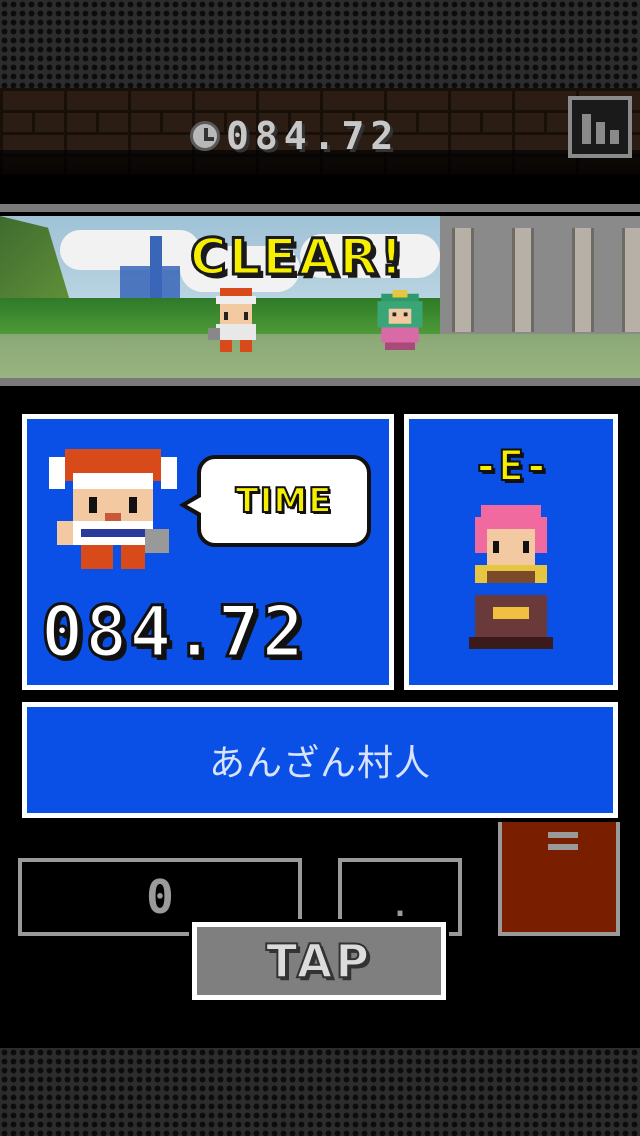 This screenshot has width=640, height=1136. What do you see at coordinates (319, 763) in the screenshot?
I see `player-name: あんざん村人` at bounding box center [319, 763].